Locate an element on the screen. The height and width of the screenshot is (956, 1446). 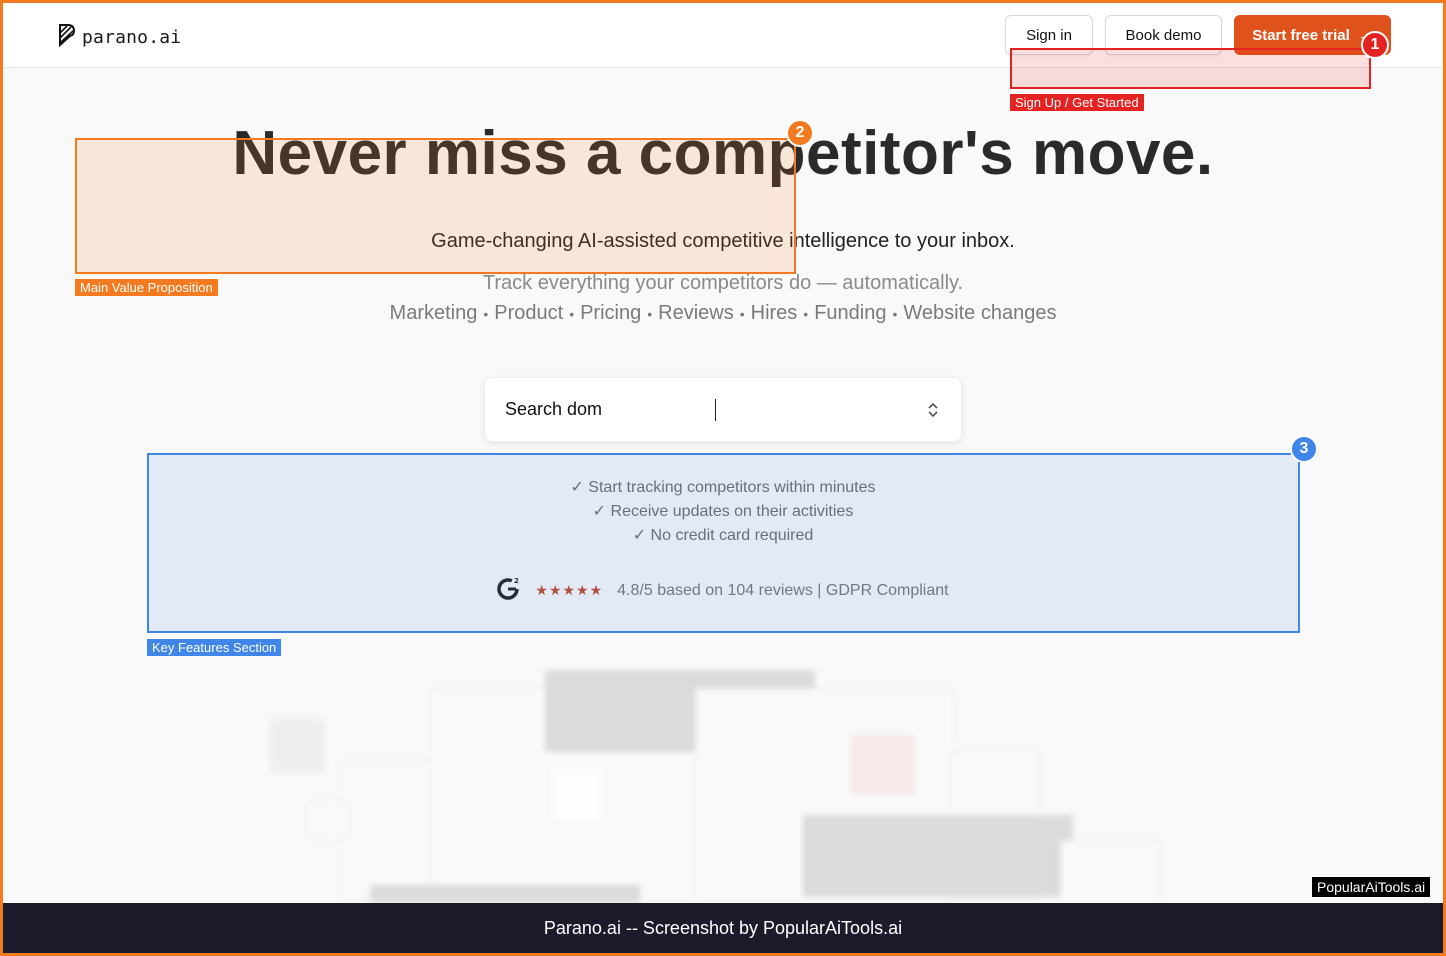
logo: parano.ai is located at coordinates (119, 37).